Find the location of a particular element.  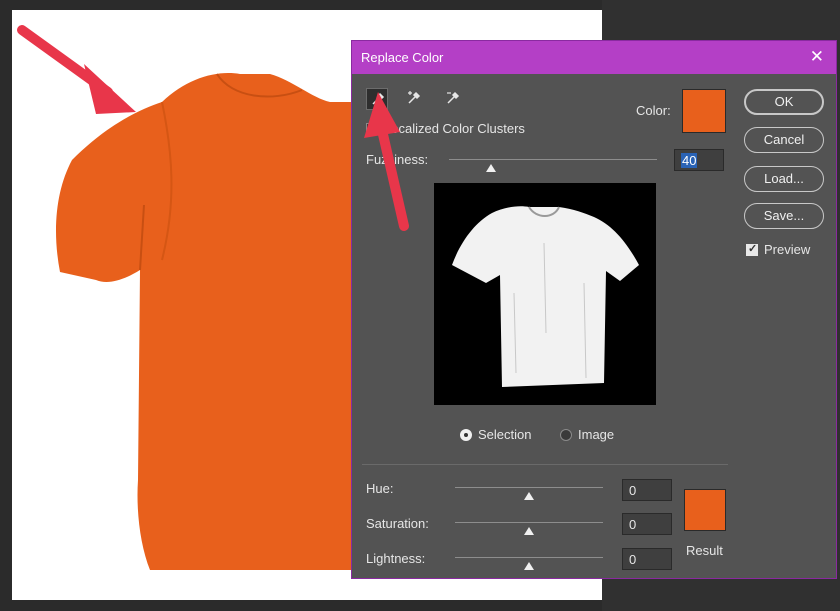

result-label: Result is located at coordinates (704, 550).